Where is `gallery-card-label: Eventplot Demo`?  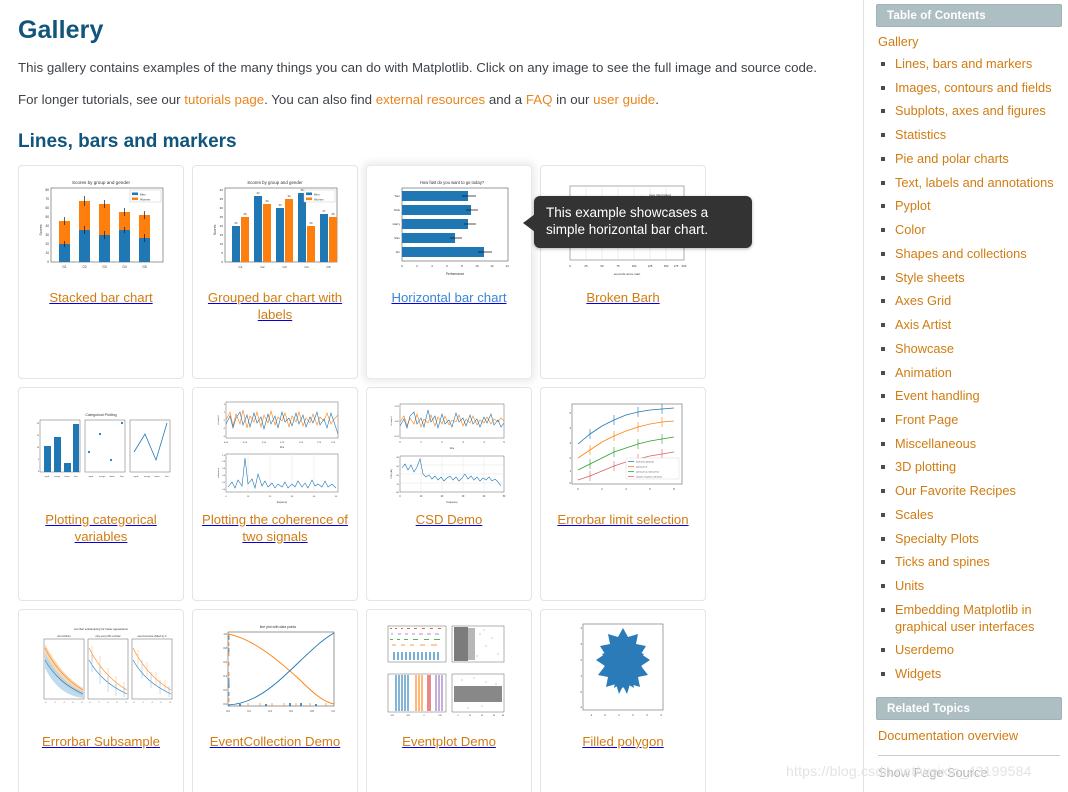 gallery-card-label: Eventplot Demo is located at coordinates (449, 741).